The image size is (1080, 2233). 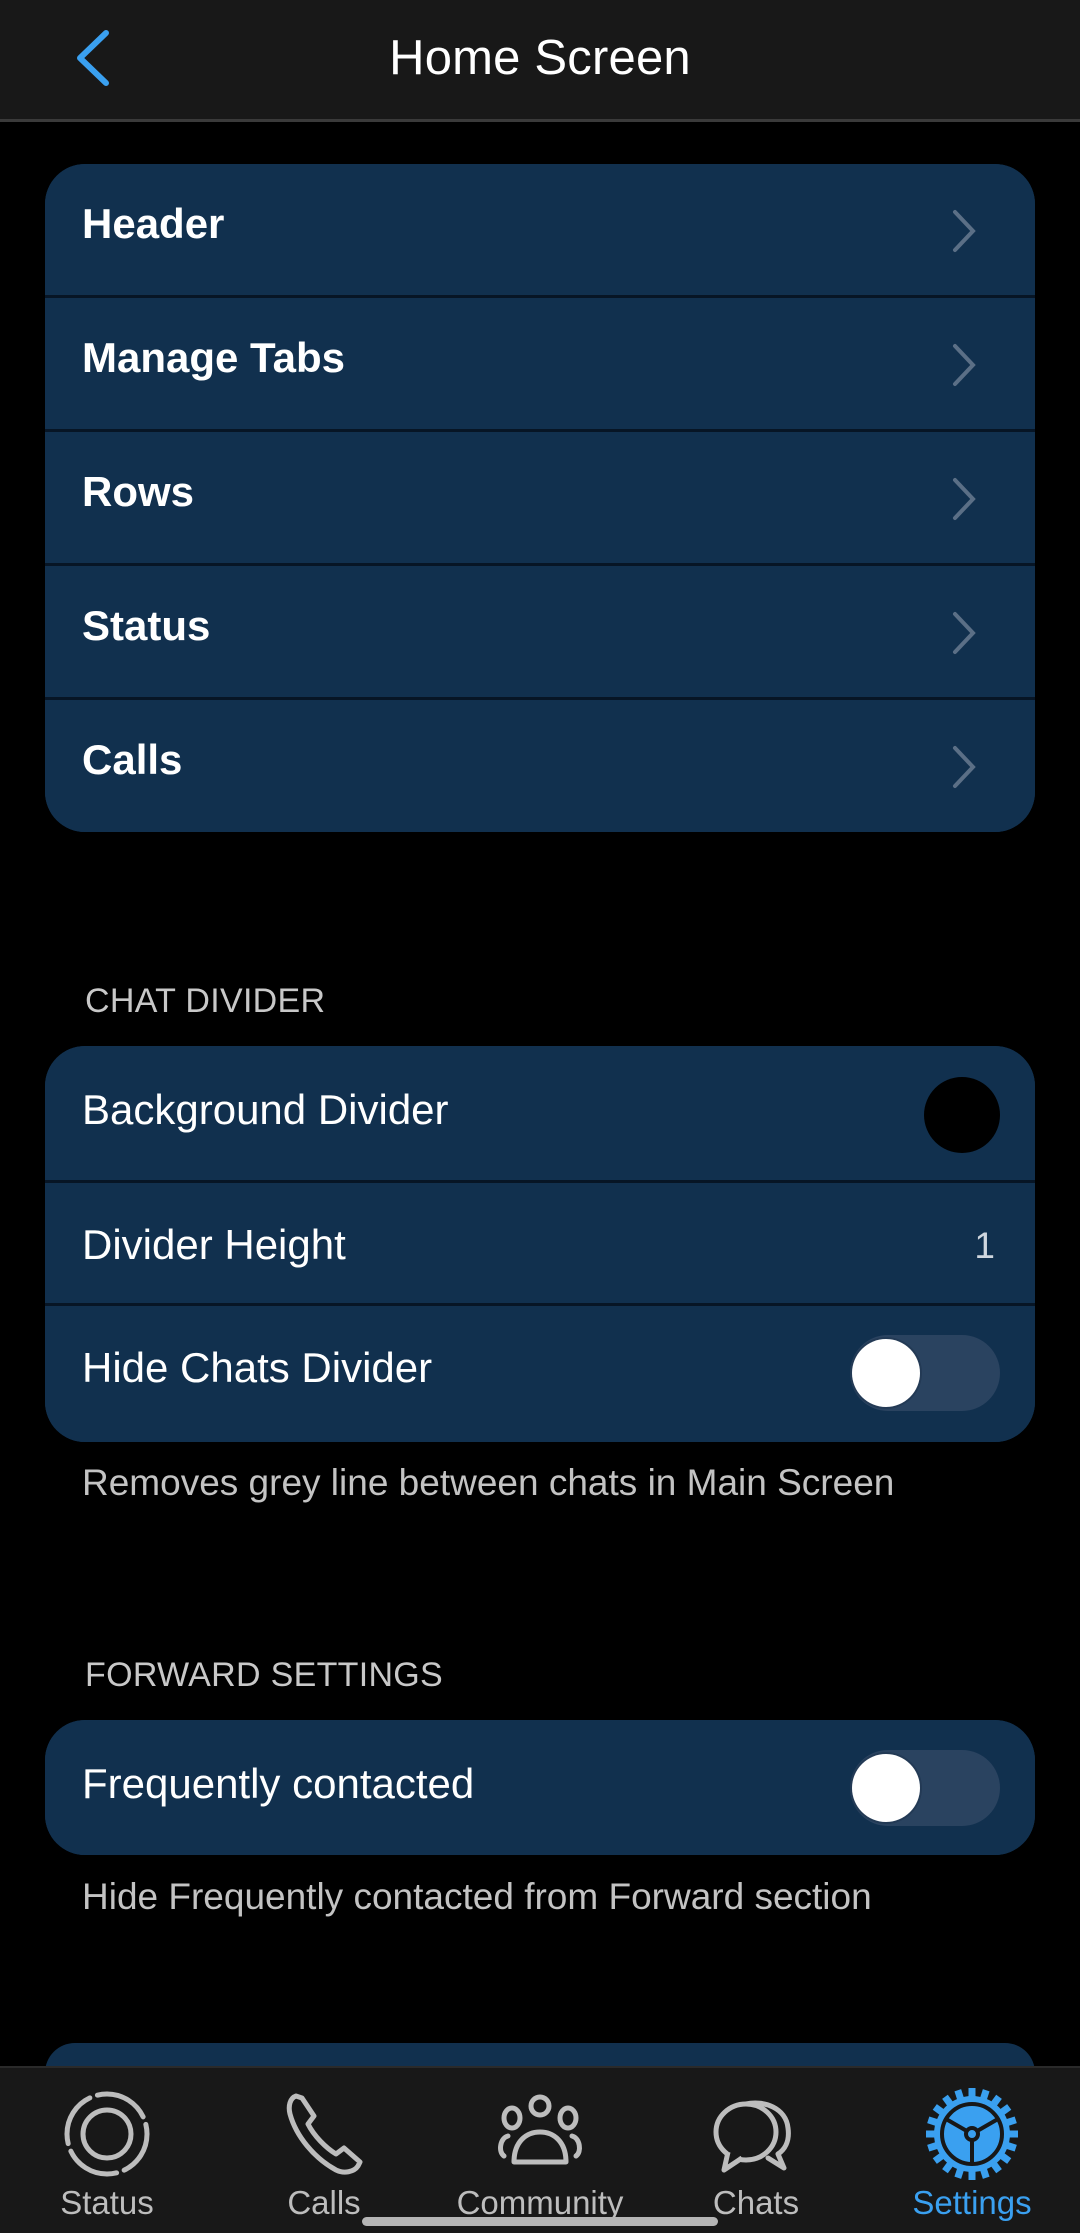 I want to click on hide-chats-divider-row: Hide Chats Divider, so click(x=540, y=1374).